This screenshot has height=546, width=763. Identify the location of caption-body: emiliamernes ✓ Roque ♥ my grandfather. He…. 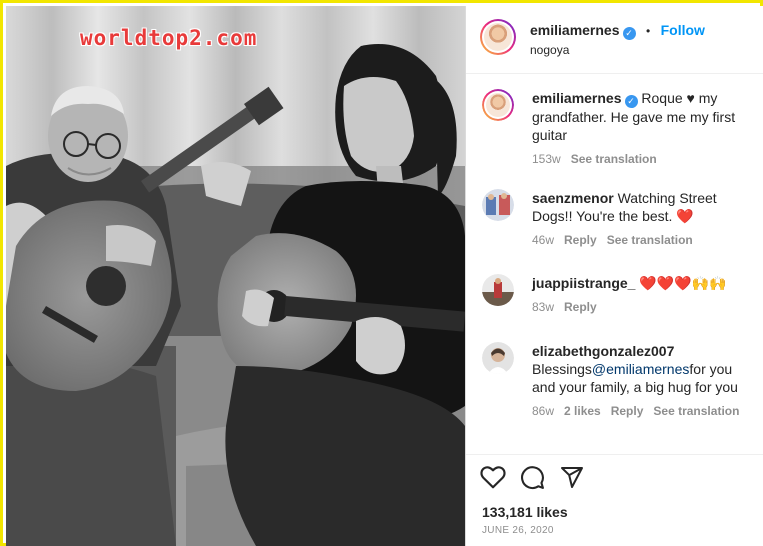
(643, 128).